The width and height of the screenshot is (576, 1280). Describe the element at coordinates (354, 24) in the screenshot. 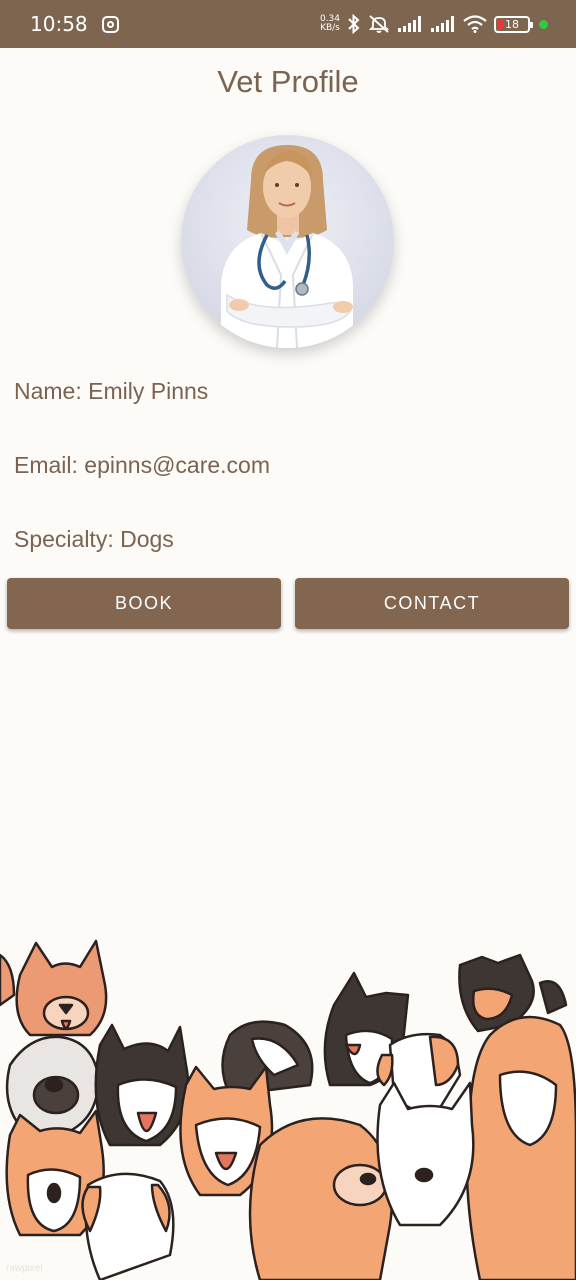

I see `bluetooth-icon` at that location.